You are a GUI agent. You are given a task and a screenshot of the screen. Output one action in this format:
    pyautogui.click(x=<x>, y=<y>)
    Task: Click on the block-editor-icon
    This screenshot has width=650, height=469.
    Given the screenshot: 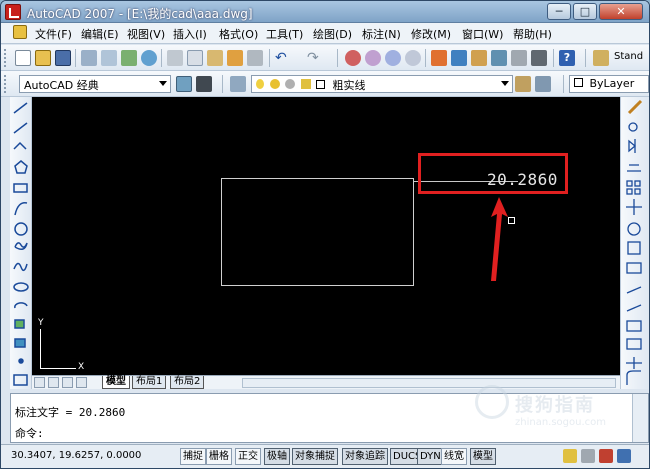 What is the action you would take?
    pyautogui.click(x=255, y=58)
    